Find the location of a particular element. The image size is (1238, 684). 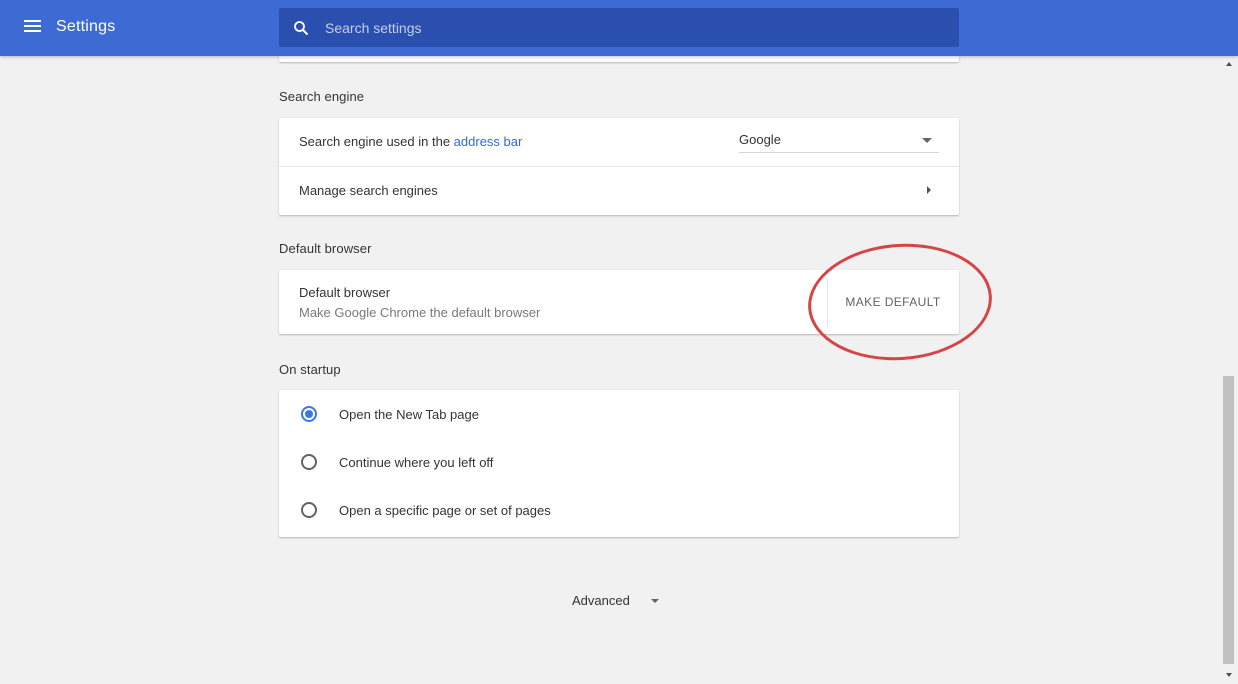

scroll-up-arrow-icon is located at coordinates (1229, 64).